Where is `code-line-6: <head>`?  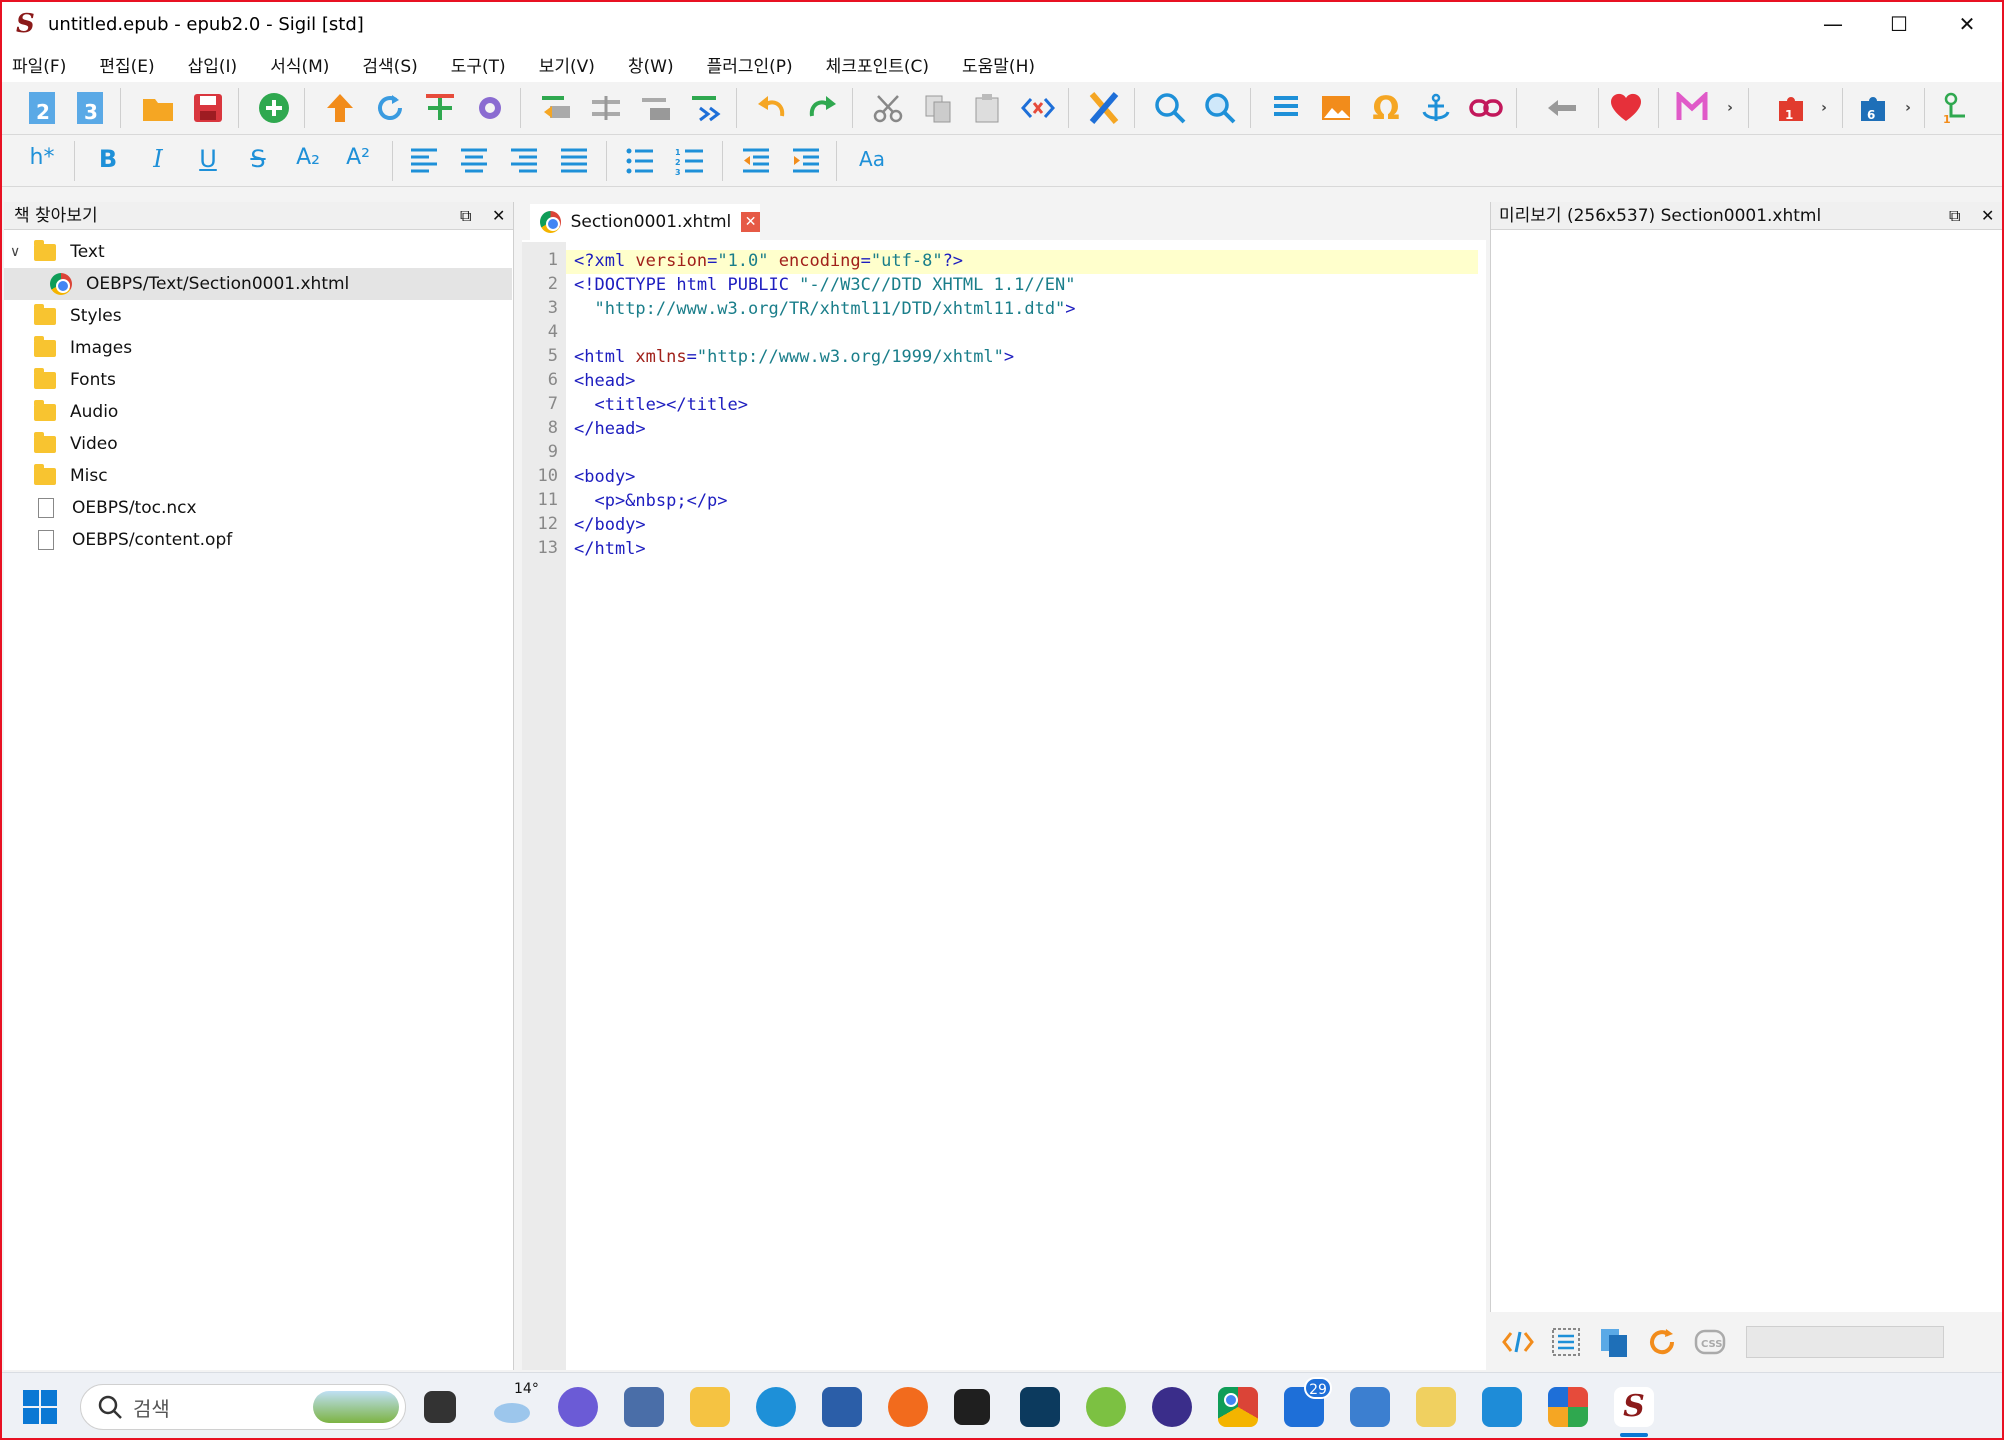 code-line-6: <head> is located at coordinates (604, 381).